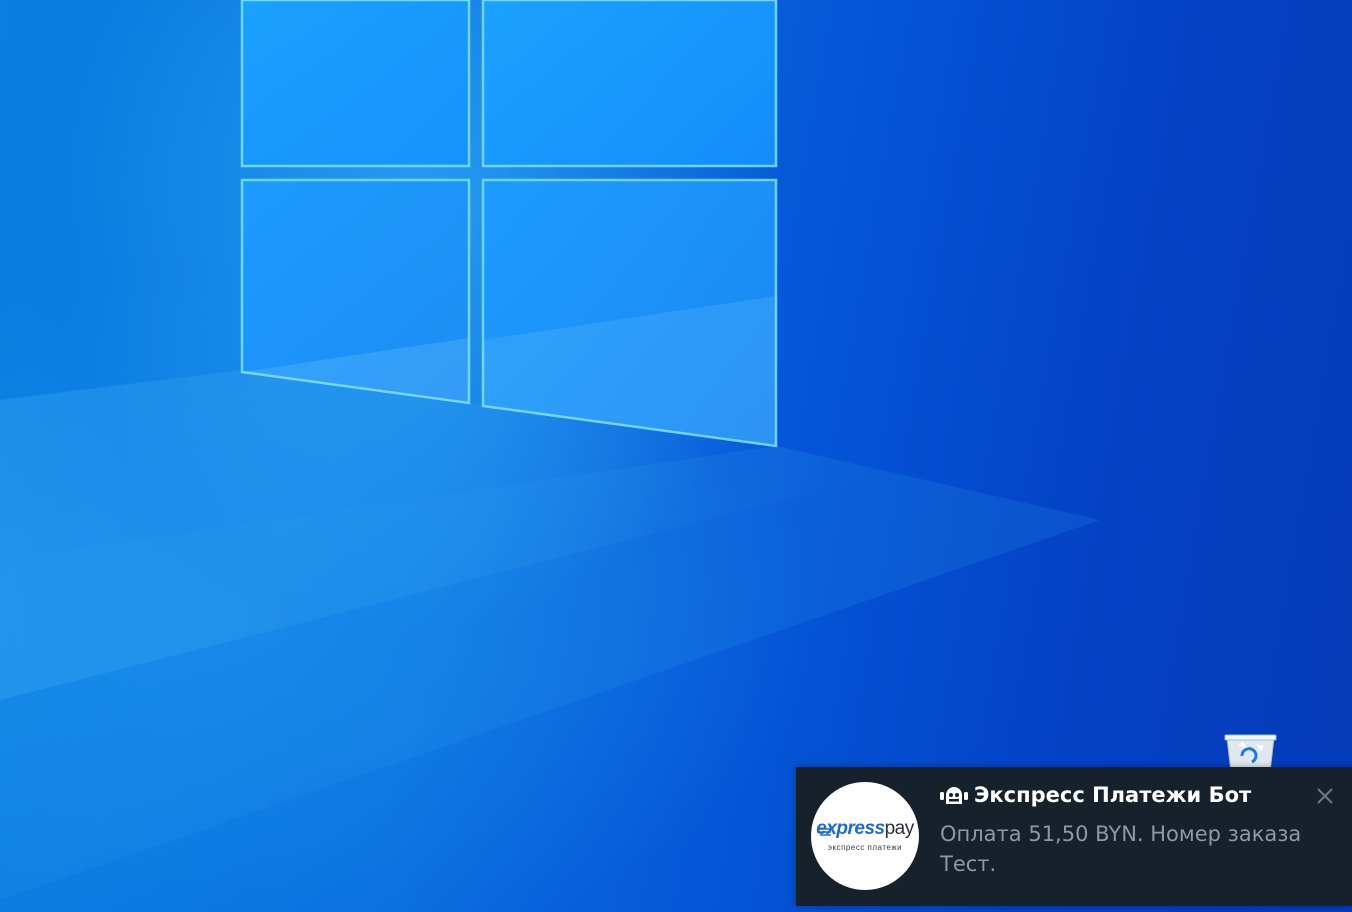  I want to click on close-icon, so click(1325, 796).